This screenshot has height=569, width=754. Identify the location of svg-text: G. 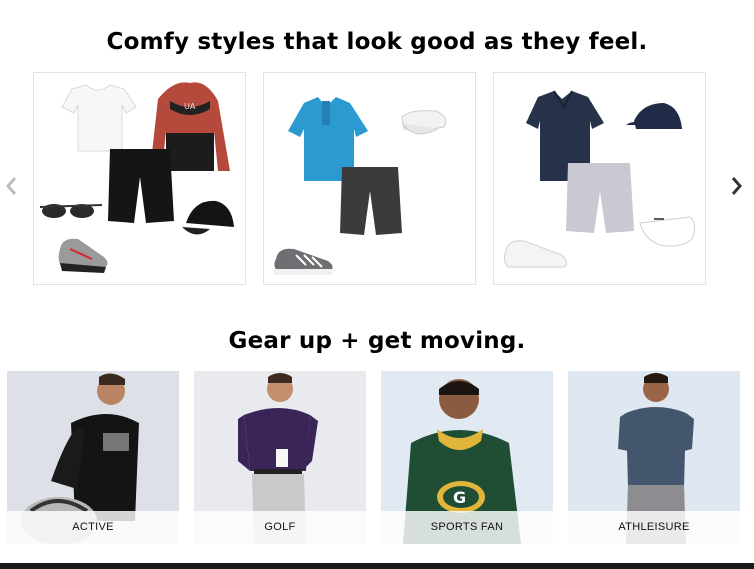
(459, 497).